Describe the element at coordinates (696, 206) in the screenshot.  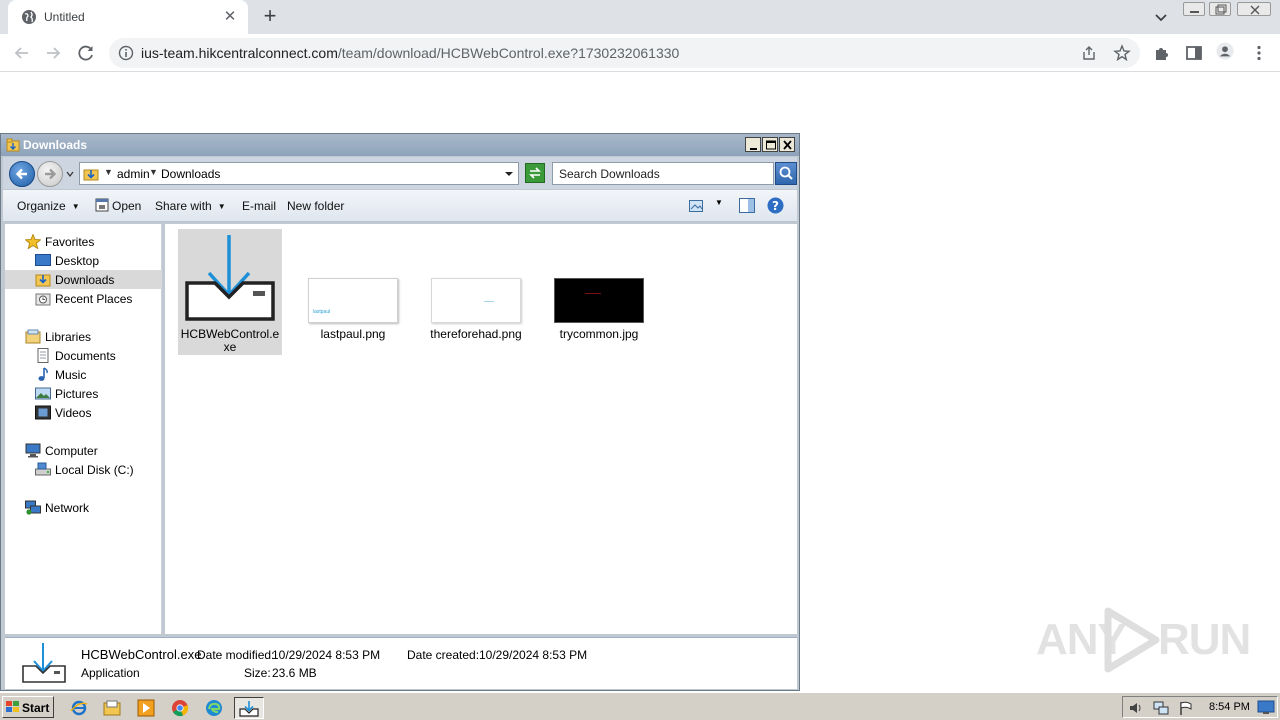
I see `change-view-icon` at that location.